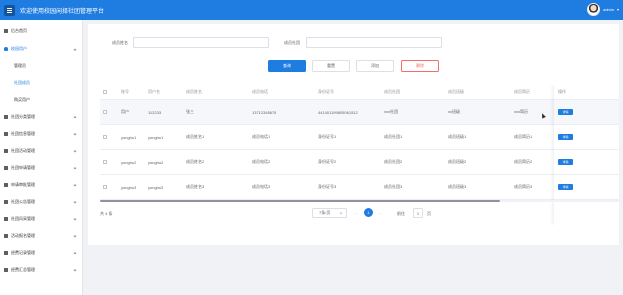 The width and height of the screenshot is (623, 295). What do you see at coordinates (195, 136) in the screenshot?
I see `table-cell: 成员姓名1` at bounding box center [195, 136].